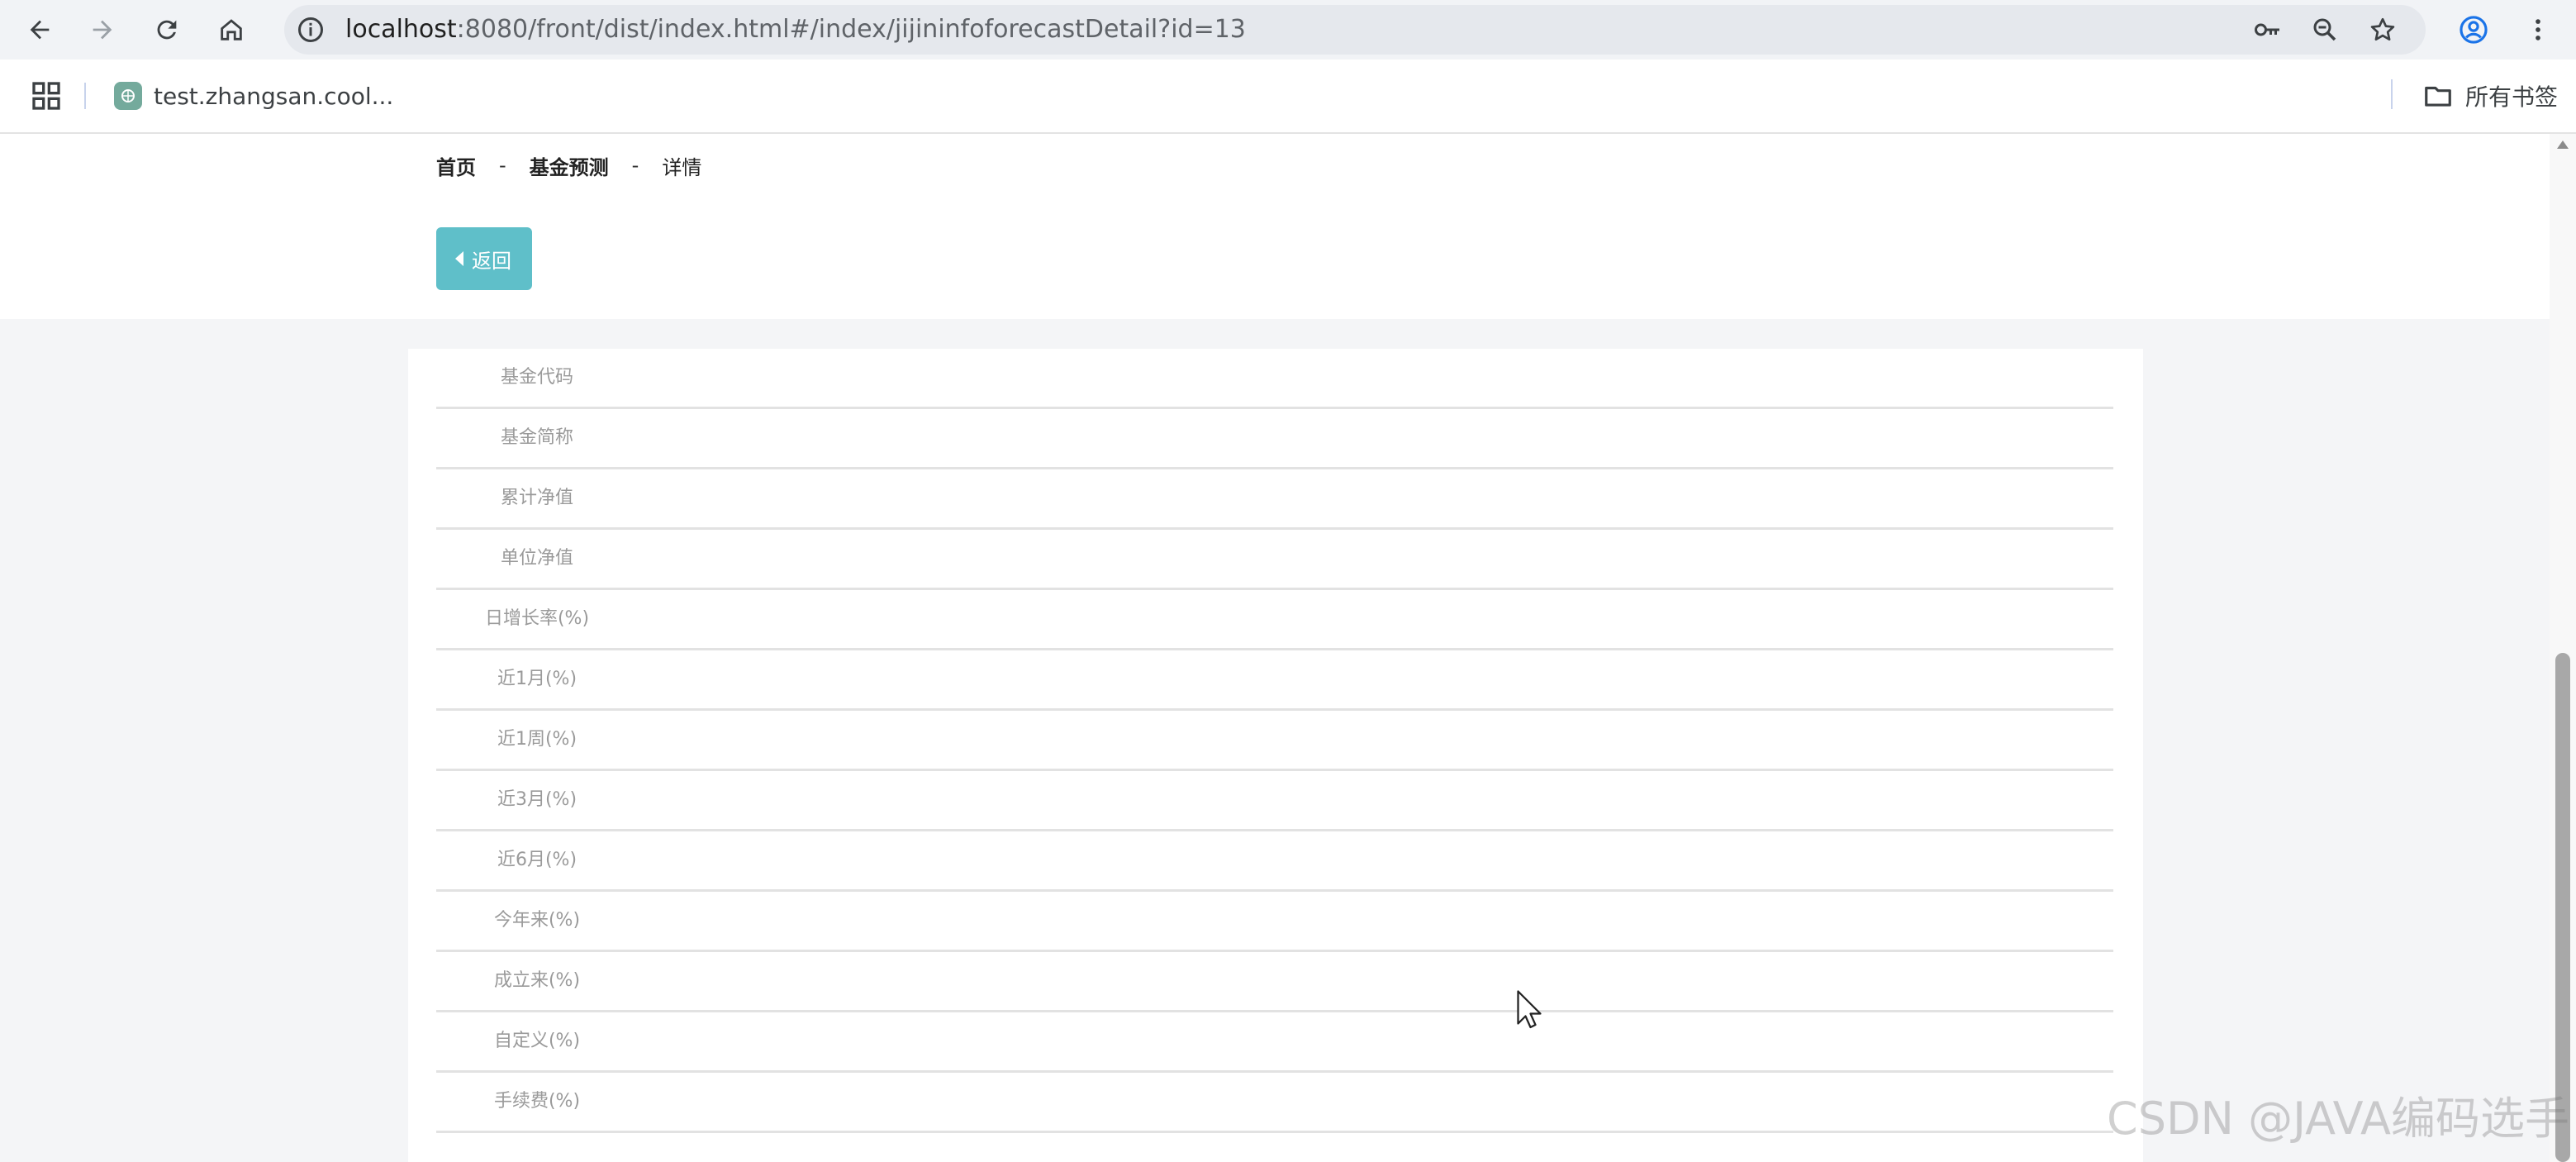  I want to click on all-bookmarks-label: 所有书签, so click(2512, 97).